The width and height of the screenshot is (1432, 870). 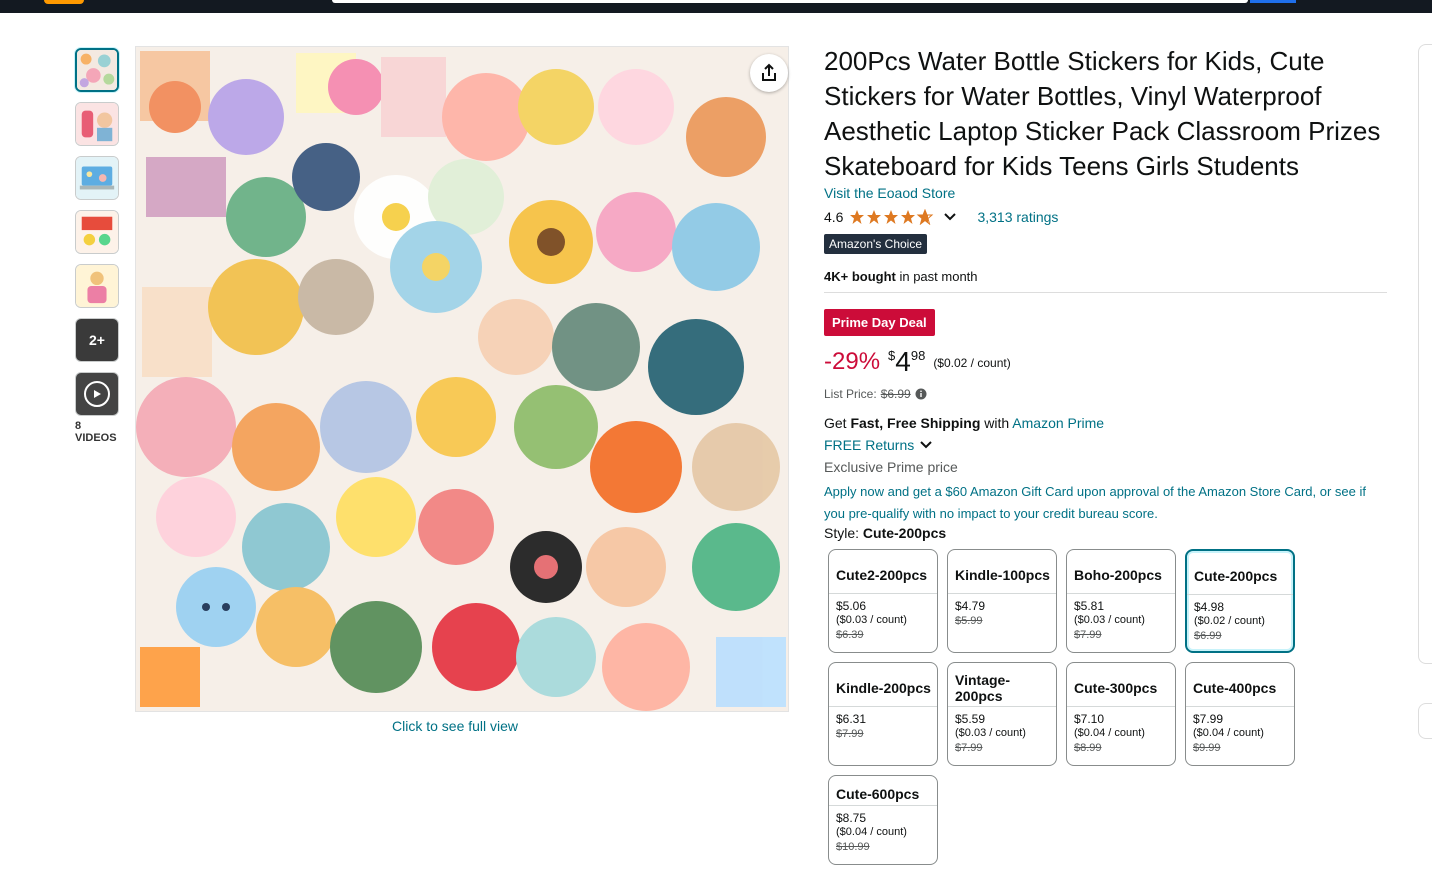 What do you see at coordinates (1240, 573) in the screenshot?
I see `style-option-name: Cute-200pcs` at bounding box center [1240, 573].